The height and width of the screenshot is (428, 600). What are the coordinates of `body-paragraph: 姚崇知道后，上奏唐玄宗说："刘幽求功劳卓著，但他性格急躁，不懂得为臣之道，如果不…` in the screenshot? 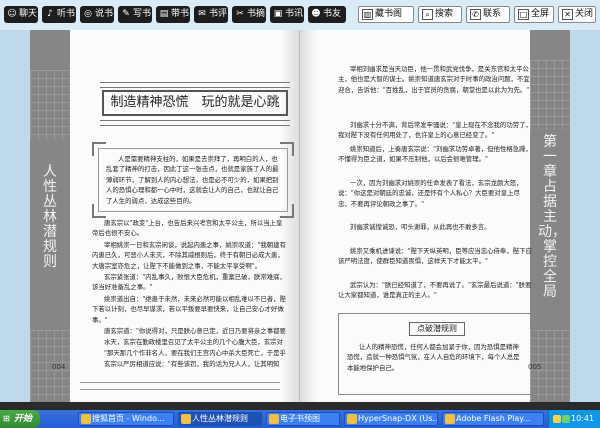 It's located at (435, 154).